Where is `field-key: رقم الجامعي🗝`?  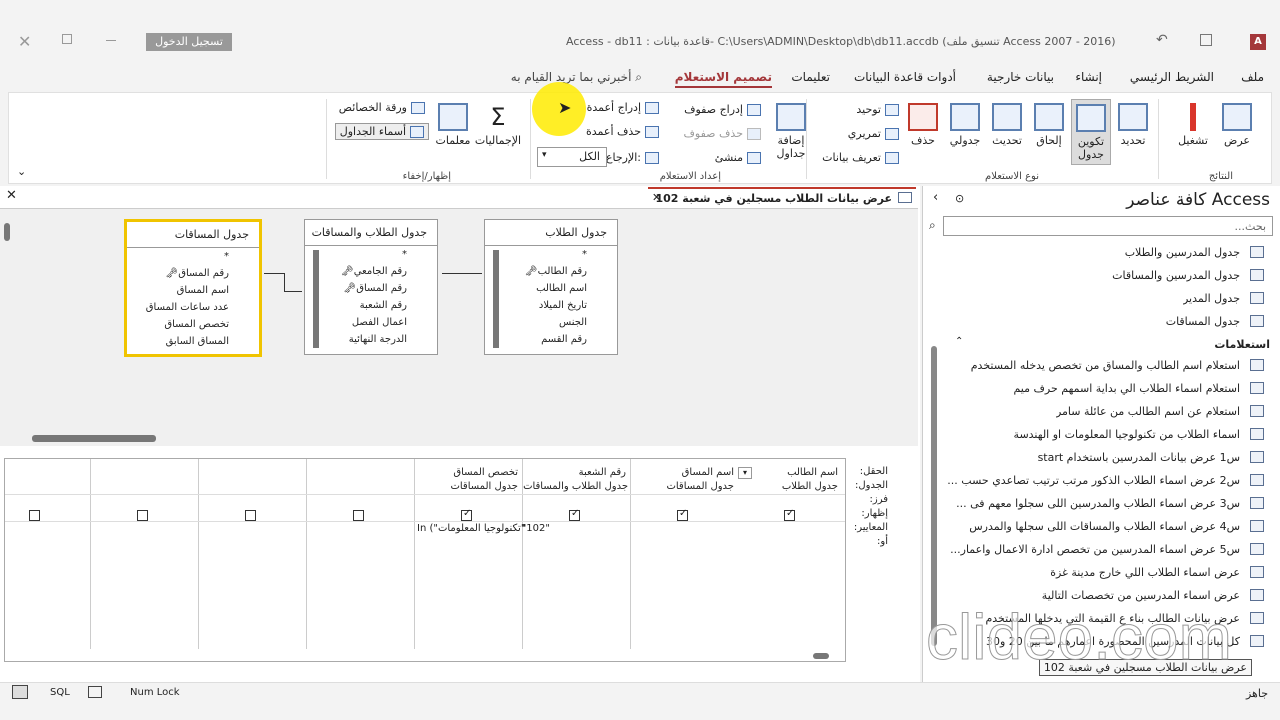 field-key: رقم الجامعي🗝 is located at coordinates (371, 271).